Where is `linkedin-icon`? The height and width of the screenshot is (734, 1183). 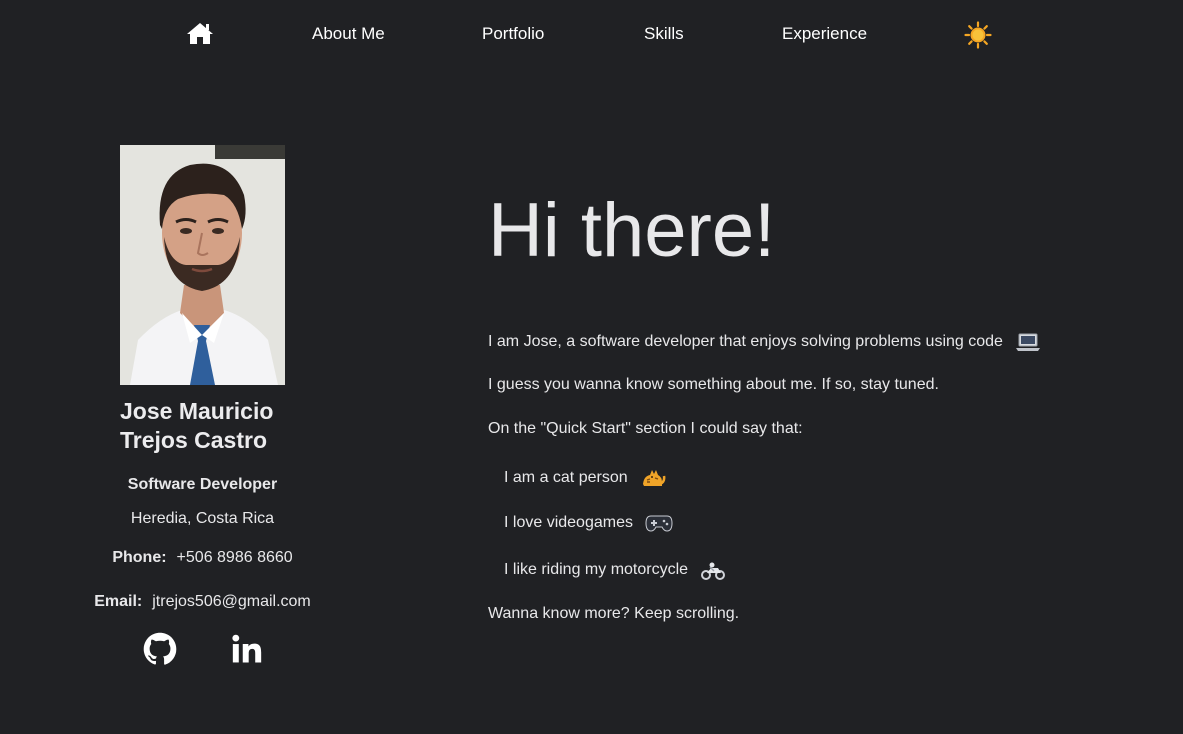 linkedin-icon is located at coordinates (247, 648).